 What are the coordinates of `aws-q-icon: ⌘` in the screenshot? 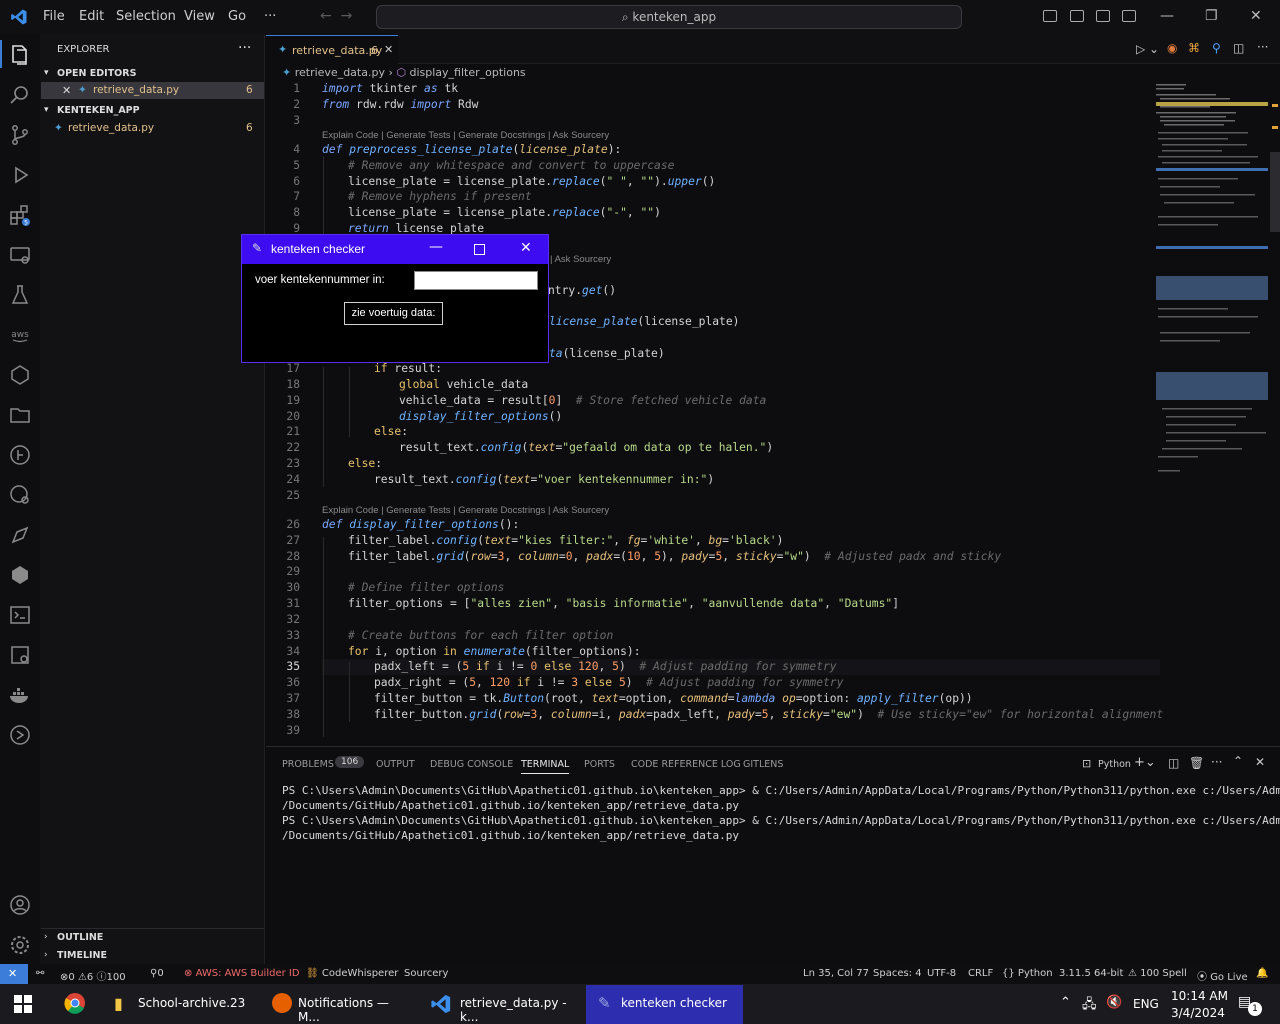 It's located at (1194, 48).